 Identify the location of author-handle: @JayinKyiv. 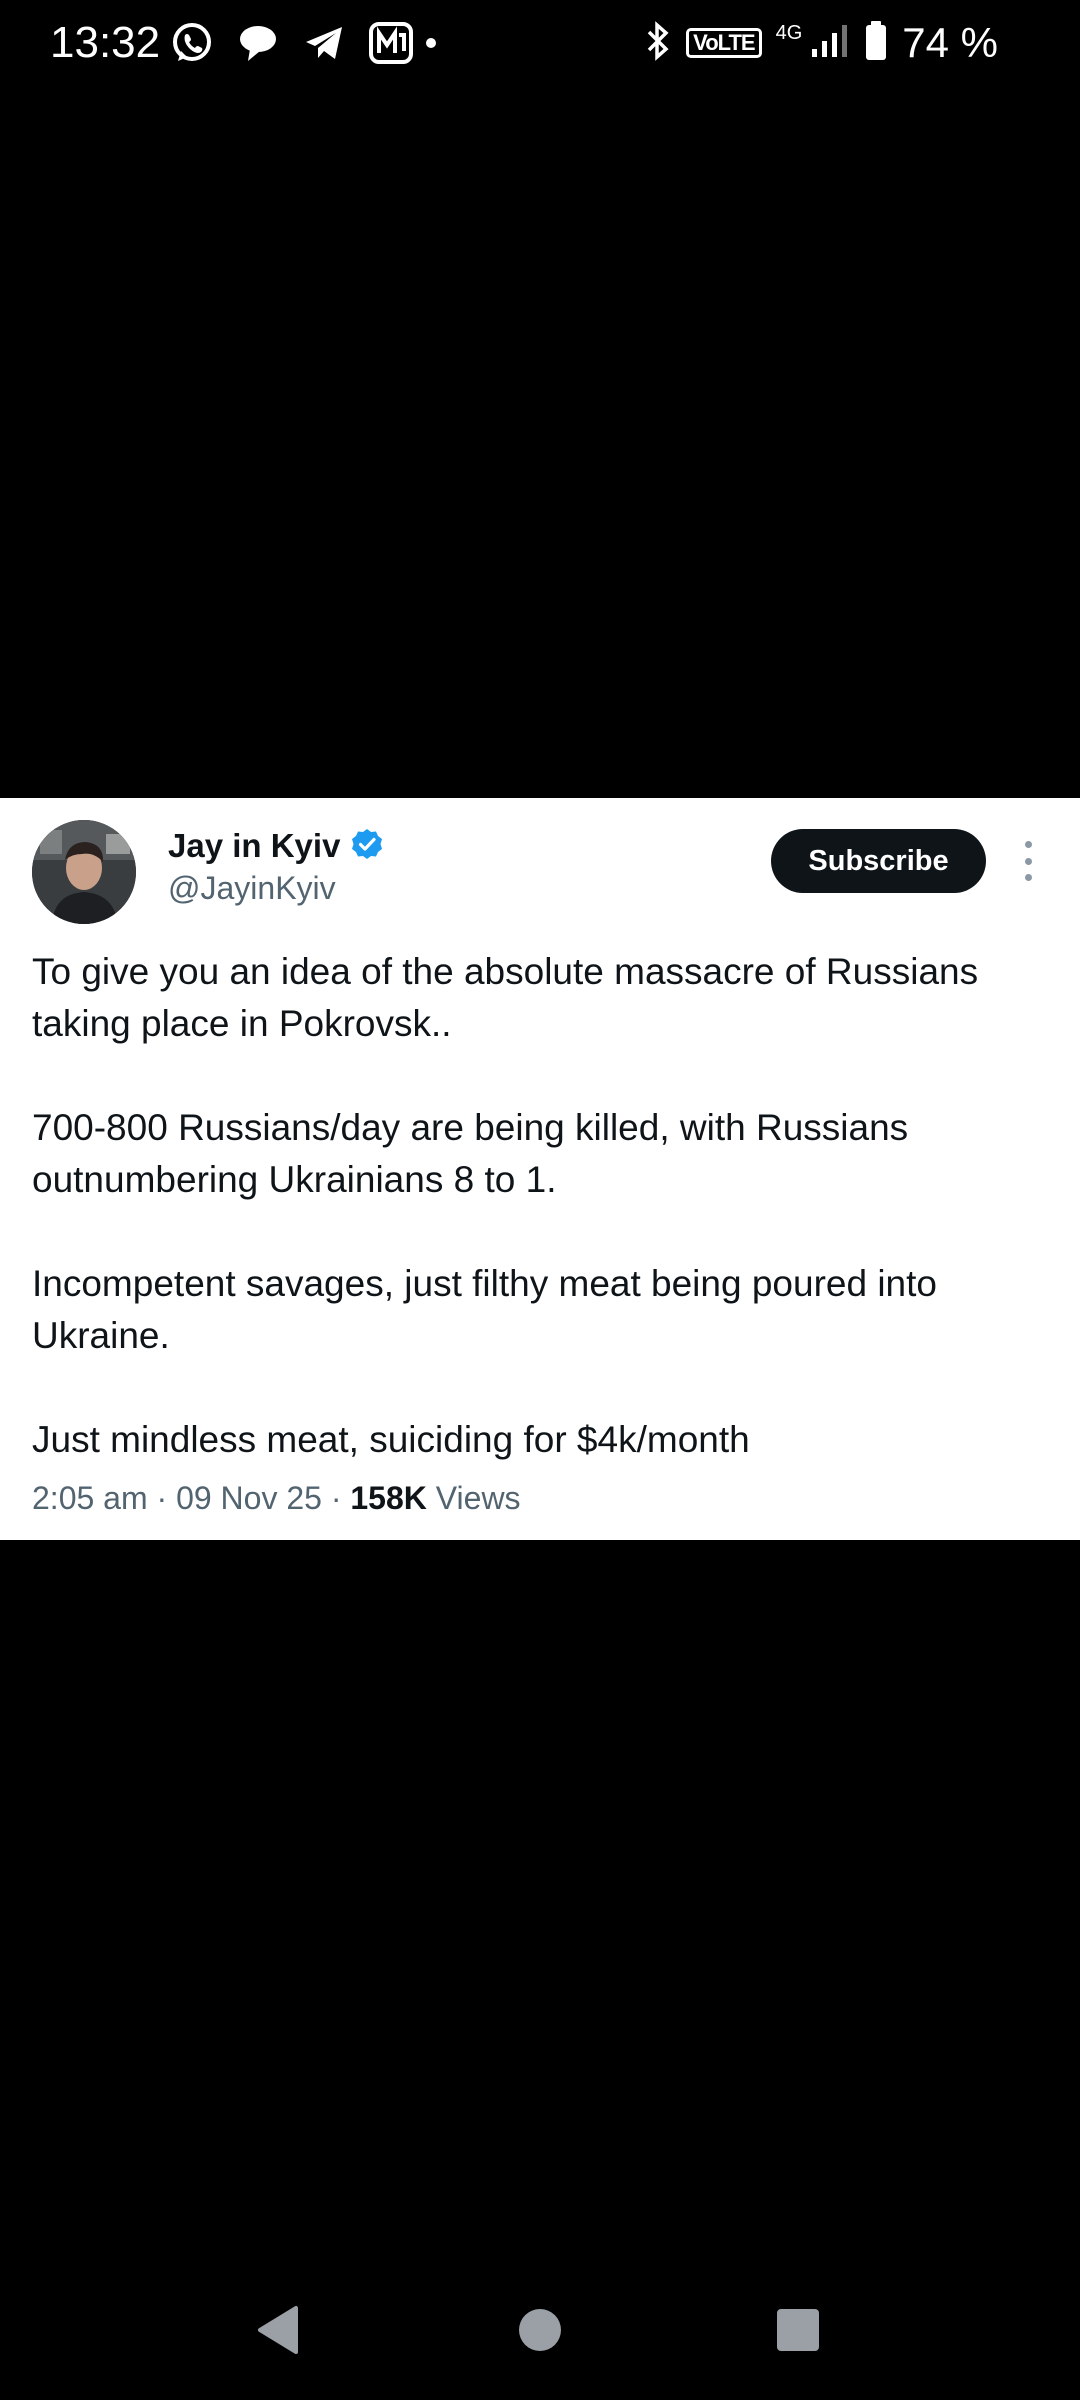
(252, 888).